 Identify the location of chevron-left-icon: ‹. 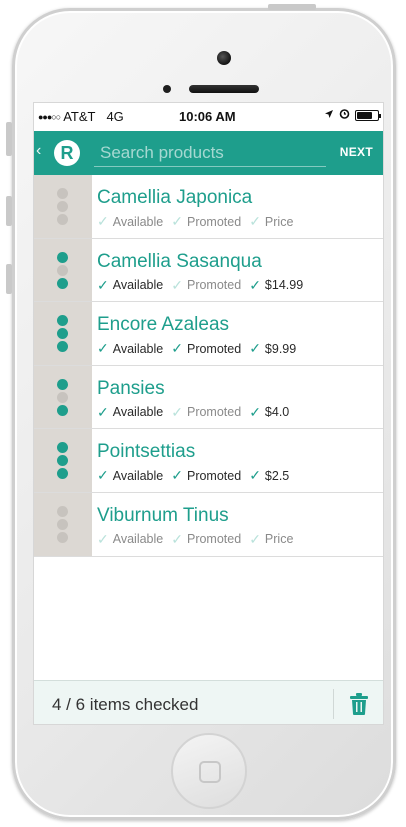
(38, 151).